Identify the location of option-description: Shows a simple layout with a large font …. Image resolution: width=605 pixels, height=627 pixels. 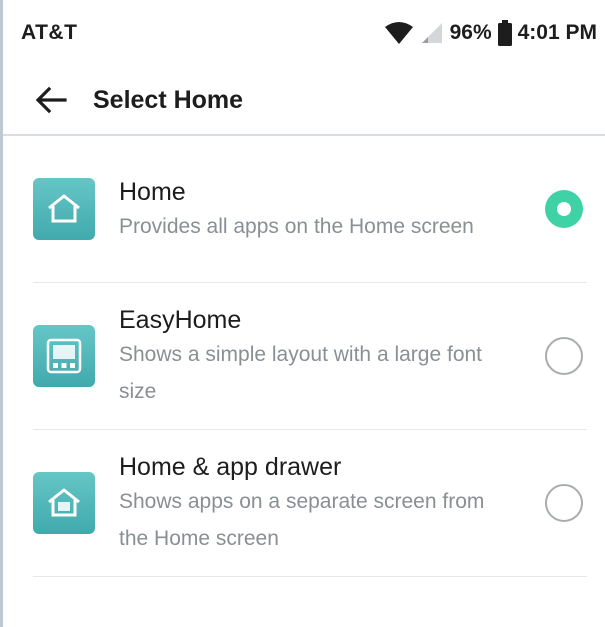
(301, 373).